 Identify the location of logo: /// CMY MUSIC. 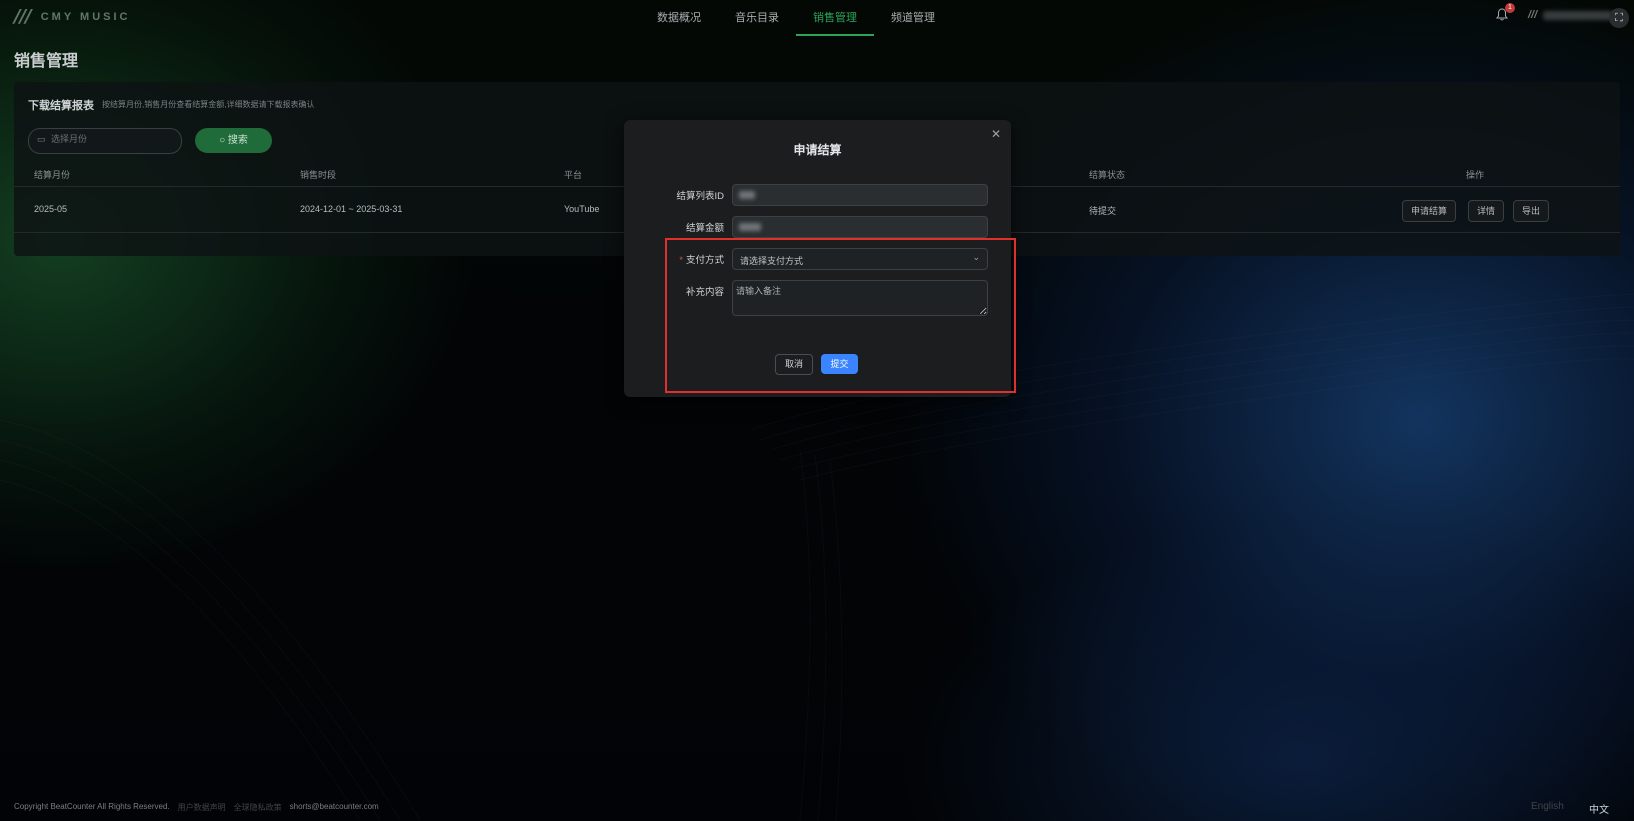
(72, 16).